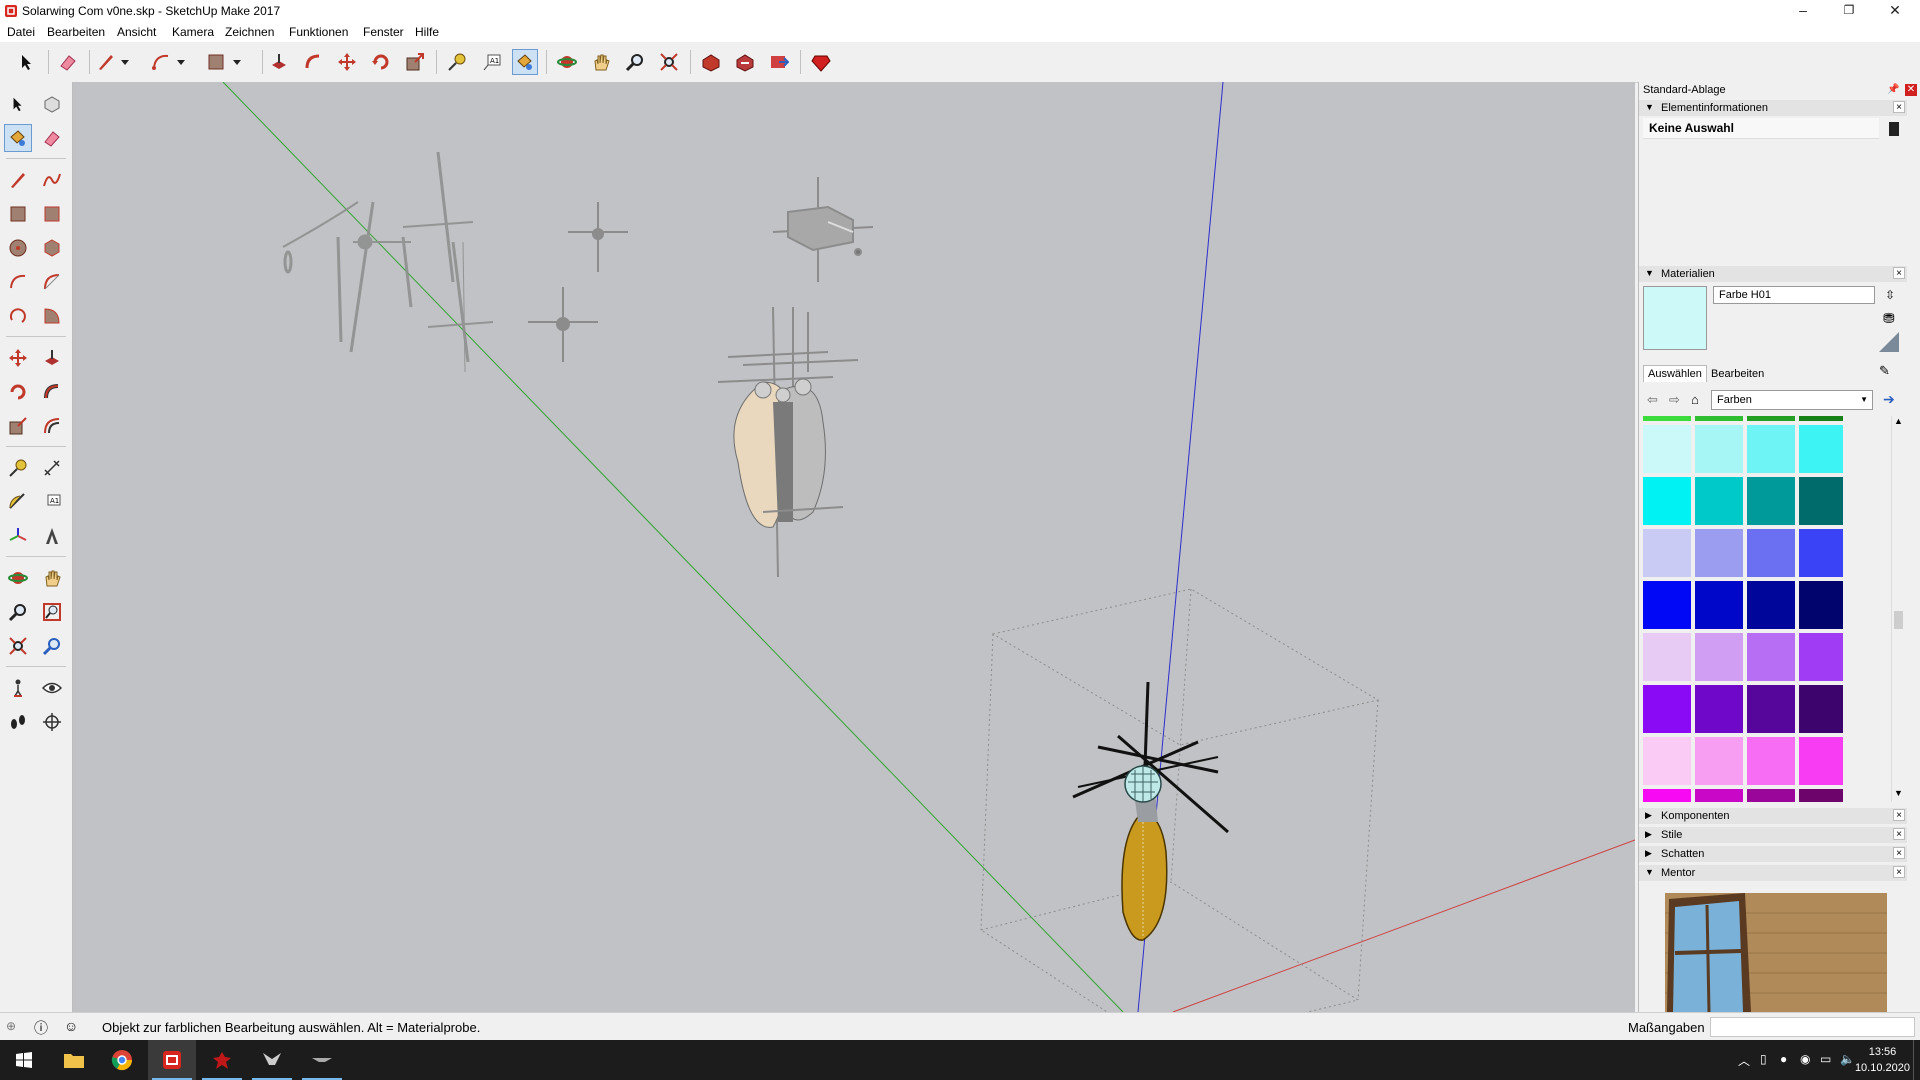 Image resolution: width=1920 pixels, height=1080 pixels. I want to click on taskbar-sketchup, so click(172, 1060).